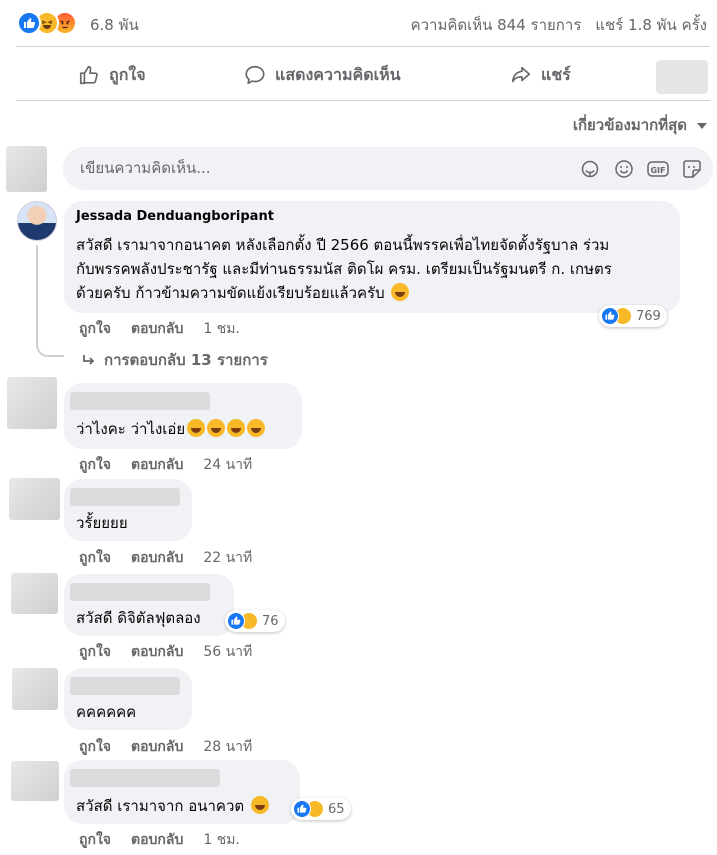  What do you see at coordinates (89, 360) in the screenshot?
I see `reply-arrow-icon` at bounding box center [89, 360].